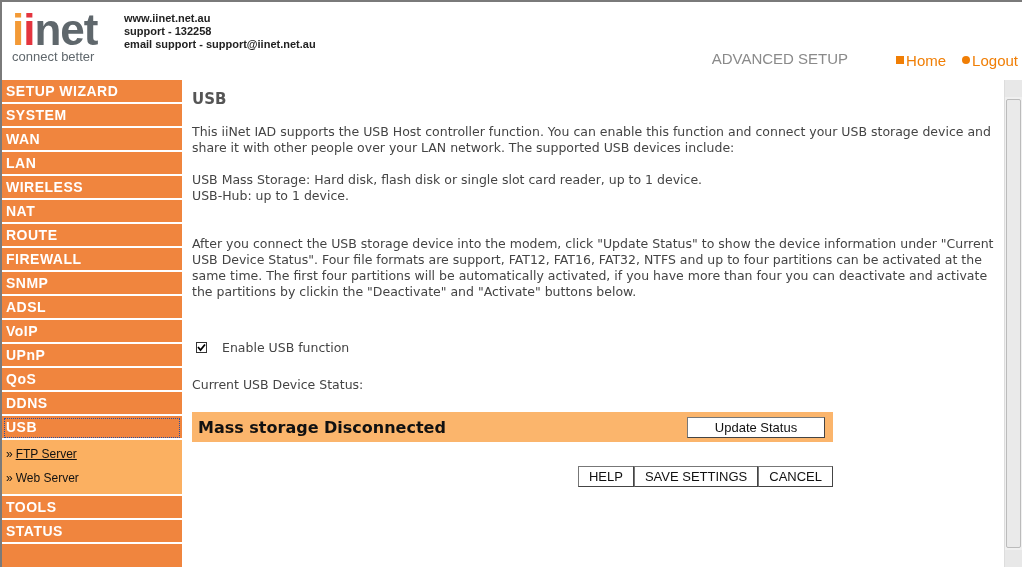 The height and width of the screenshot is (567, 1022). I want to click on sidebar-item: FIREWALL, so click(92, 260).